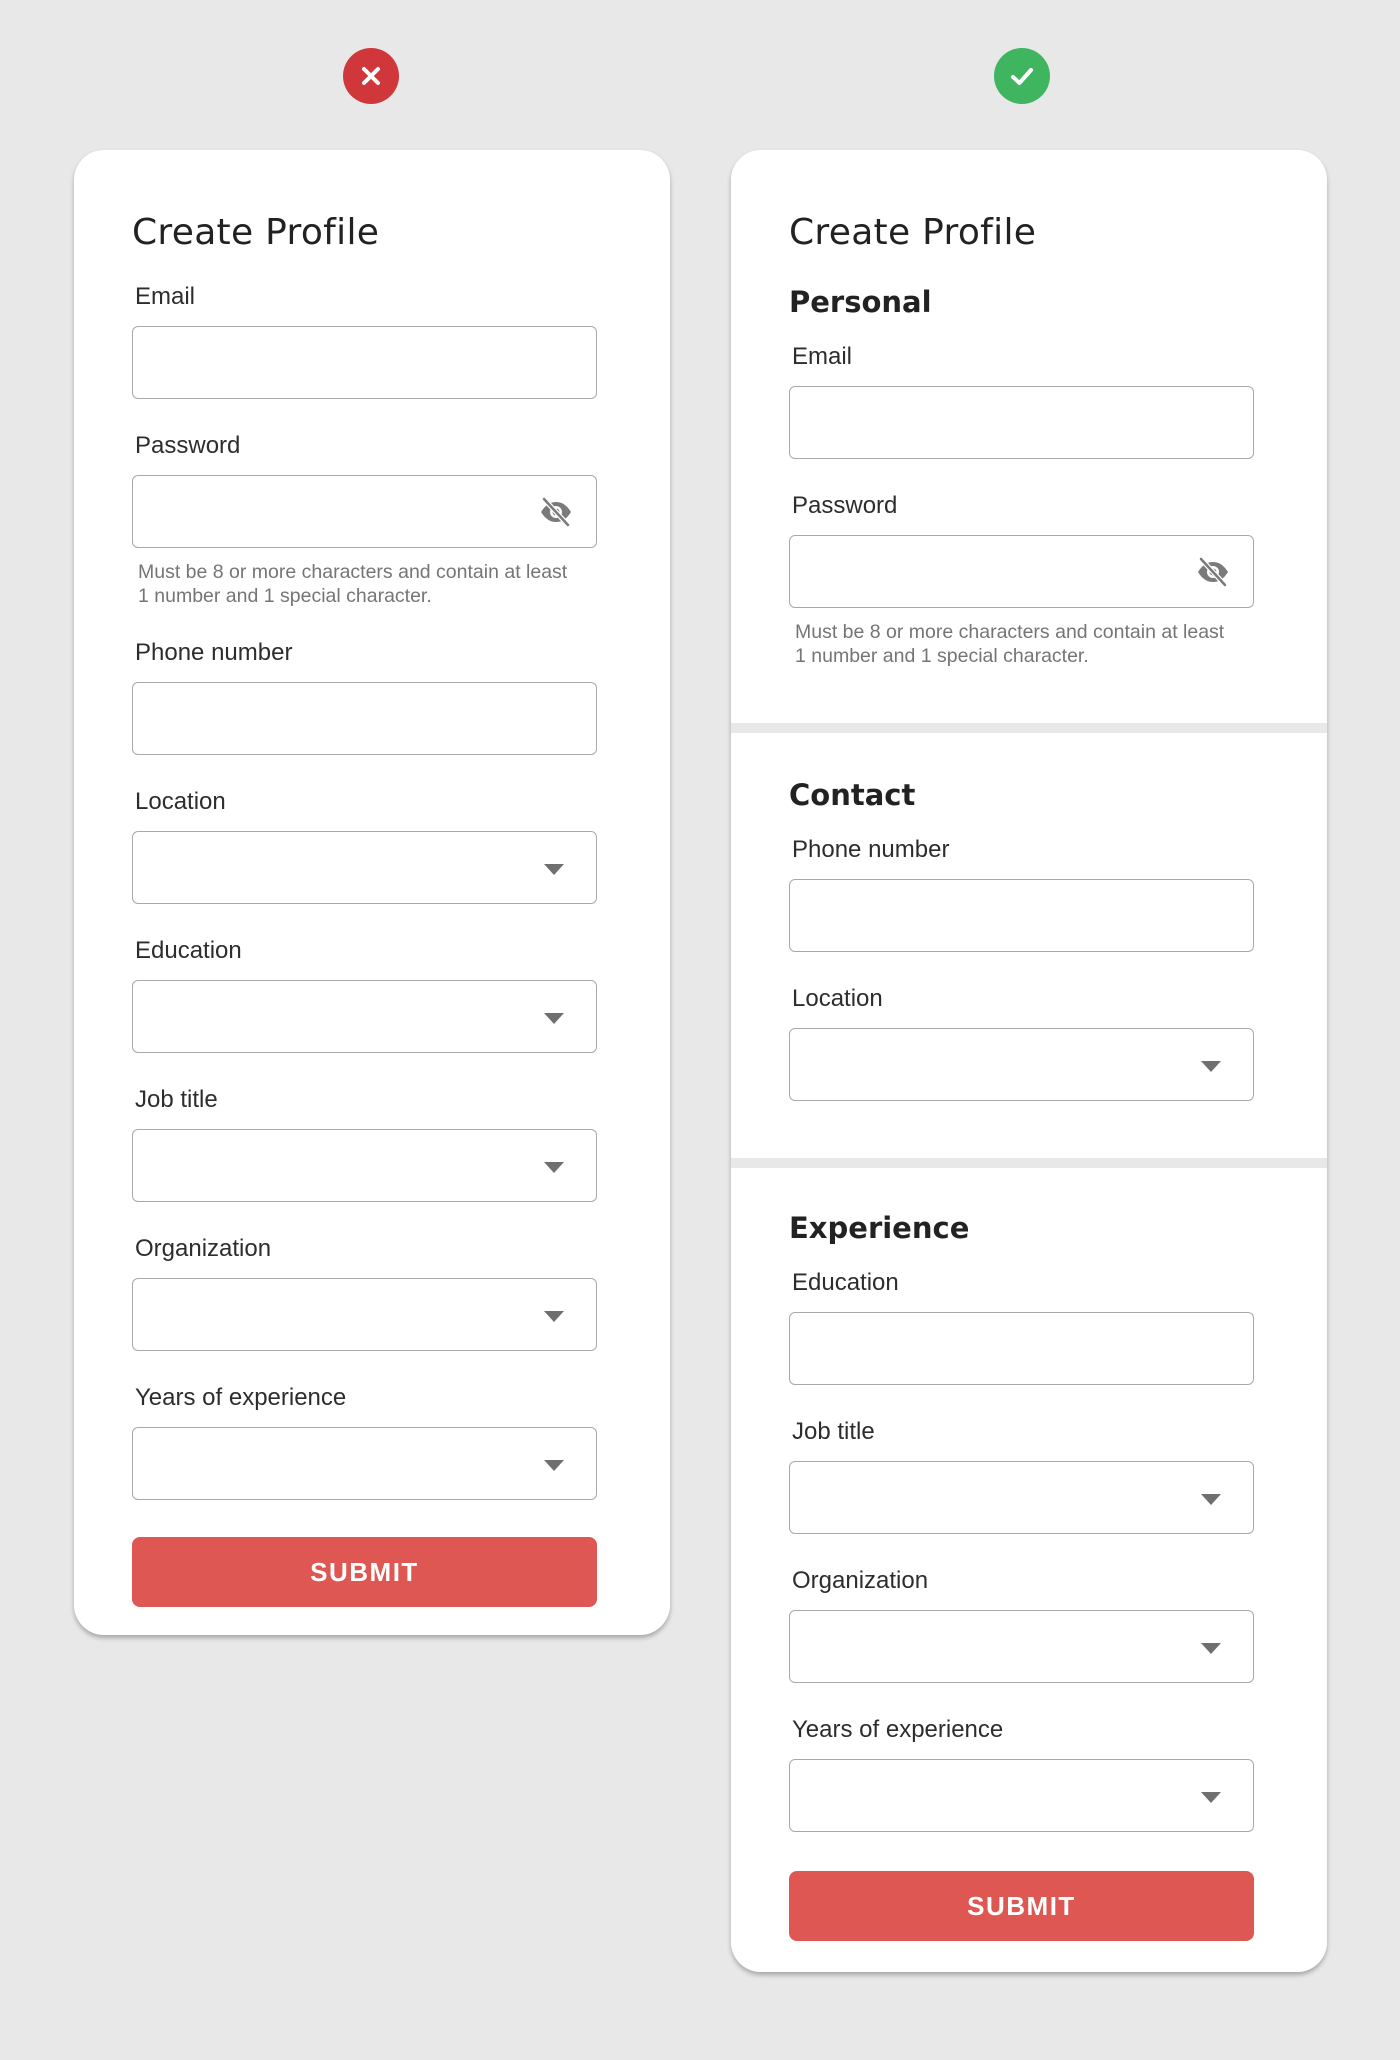 The width and height of the screenshot is (1400, 2060). I want to click on education-input, so click(1021, 1348).